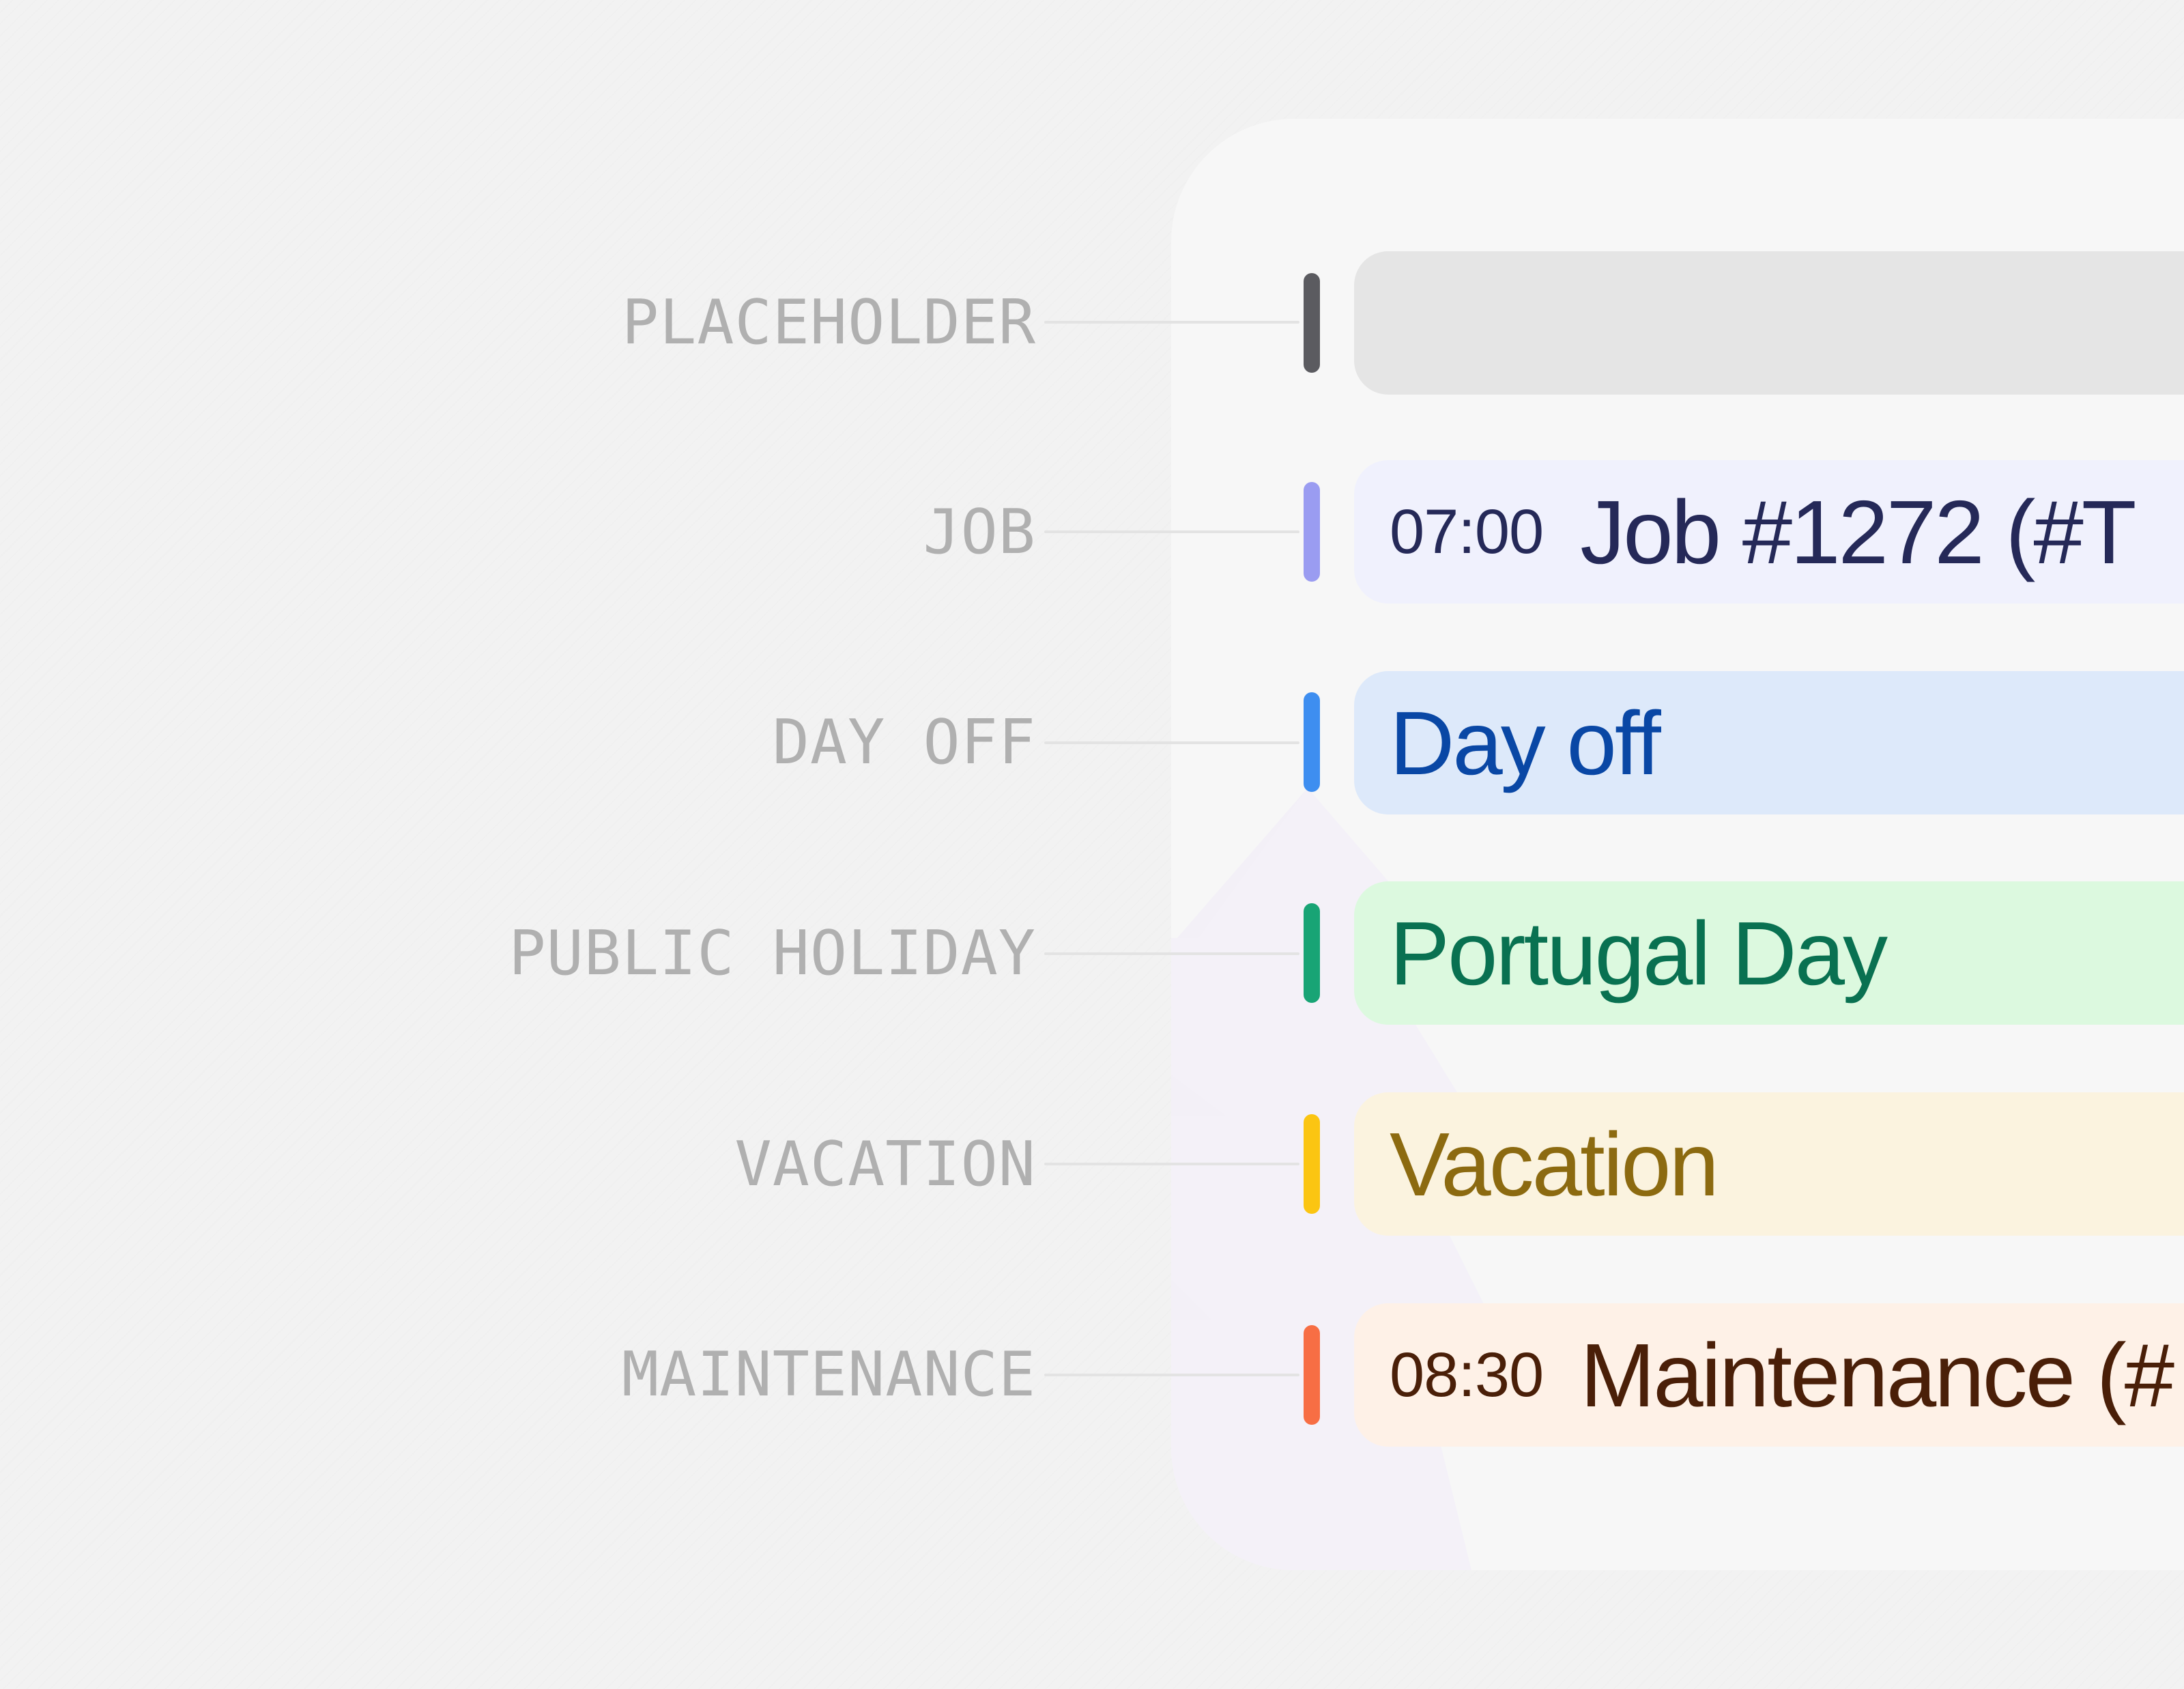  Describe the element at coordinates (979, 532) in the screenshot. I see `row-label: JOB` at that location.